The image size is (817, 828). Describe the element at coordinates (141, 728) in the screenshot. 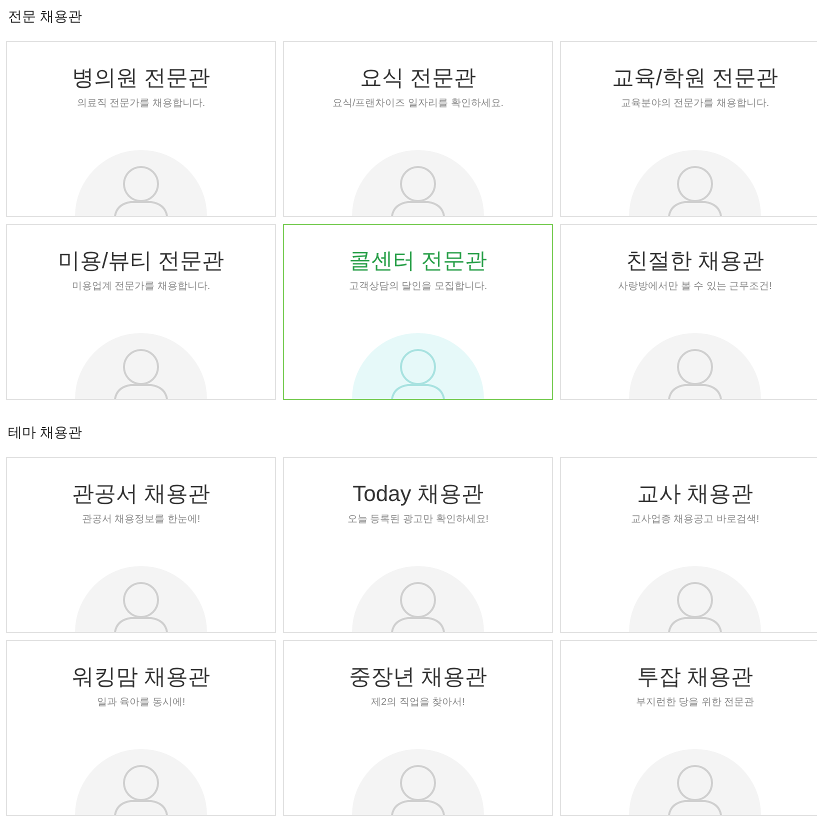

I see `category-card: 워킹맘 채용관 일과 육아를 동시에!` at that location.